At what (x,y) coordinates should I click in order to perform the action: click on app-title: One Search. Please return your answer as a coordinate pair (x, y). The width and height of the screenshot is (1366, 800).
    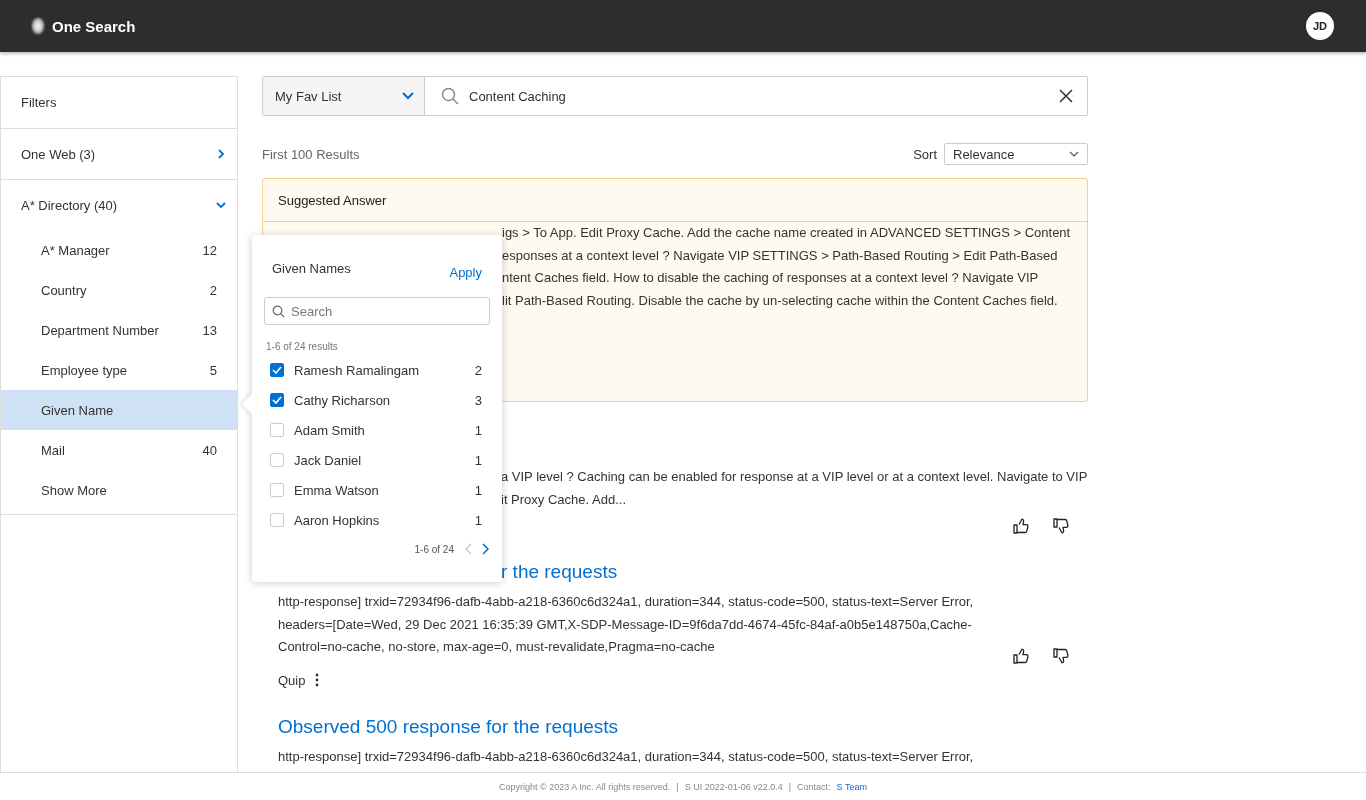
    Looking at the image, I should click on (94, 26).